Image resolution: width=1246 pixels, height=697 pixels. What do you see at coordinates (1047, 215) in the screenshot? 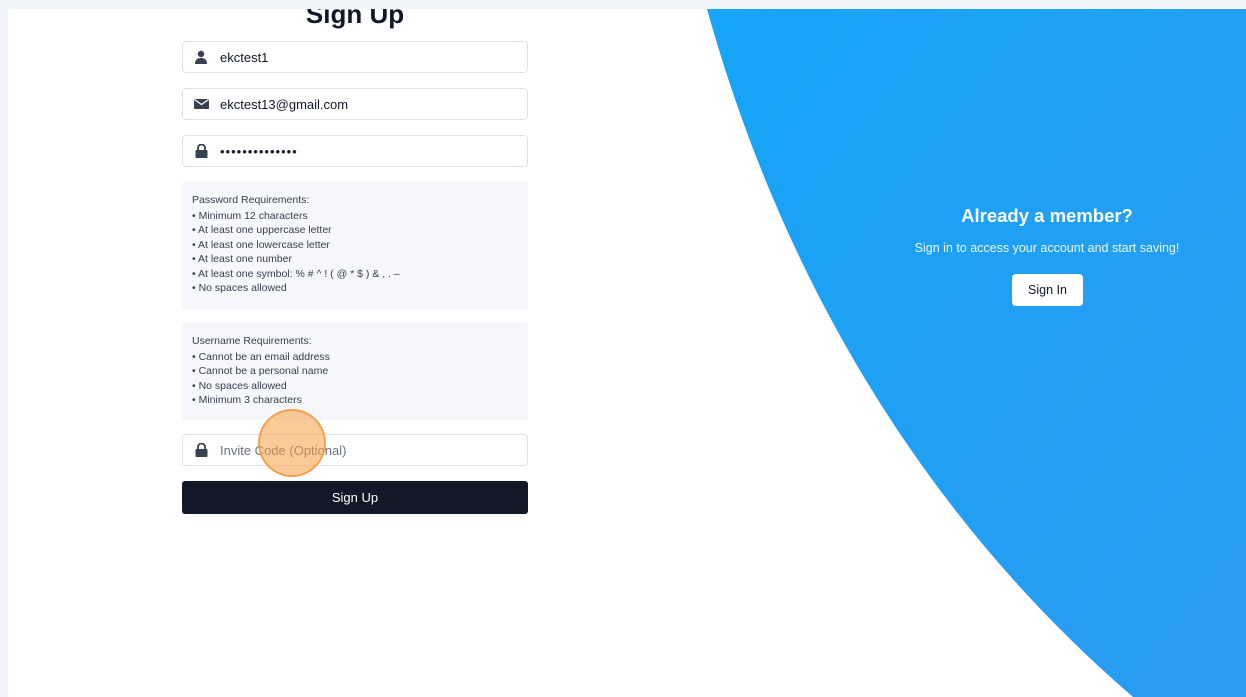
I see `cta-heading: Already a member?` at bounding box center [1047, 215].